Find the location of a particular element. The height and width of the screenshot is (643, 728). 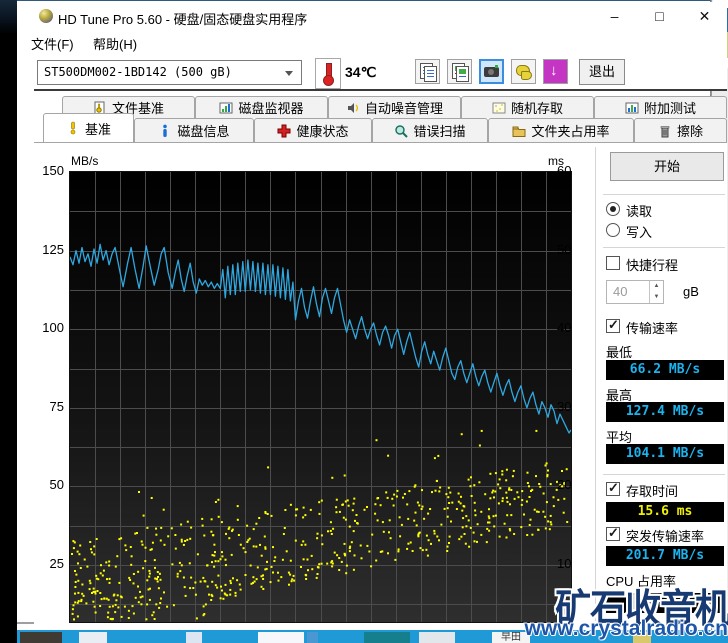

tab-label: 磁盘信息 is located at coordinates (203, 131).